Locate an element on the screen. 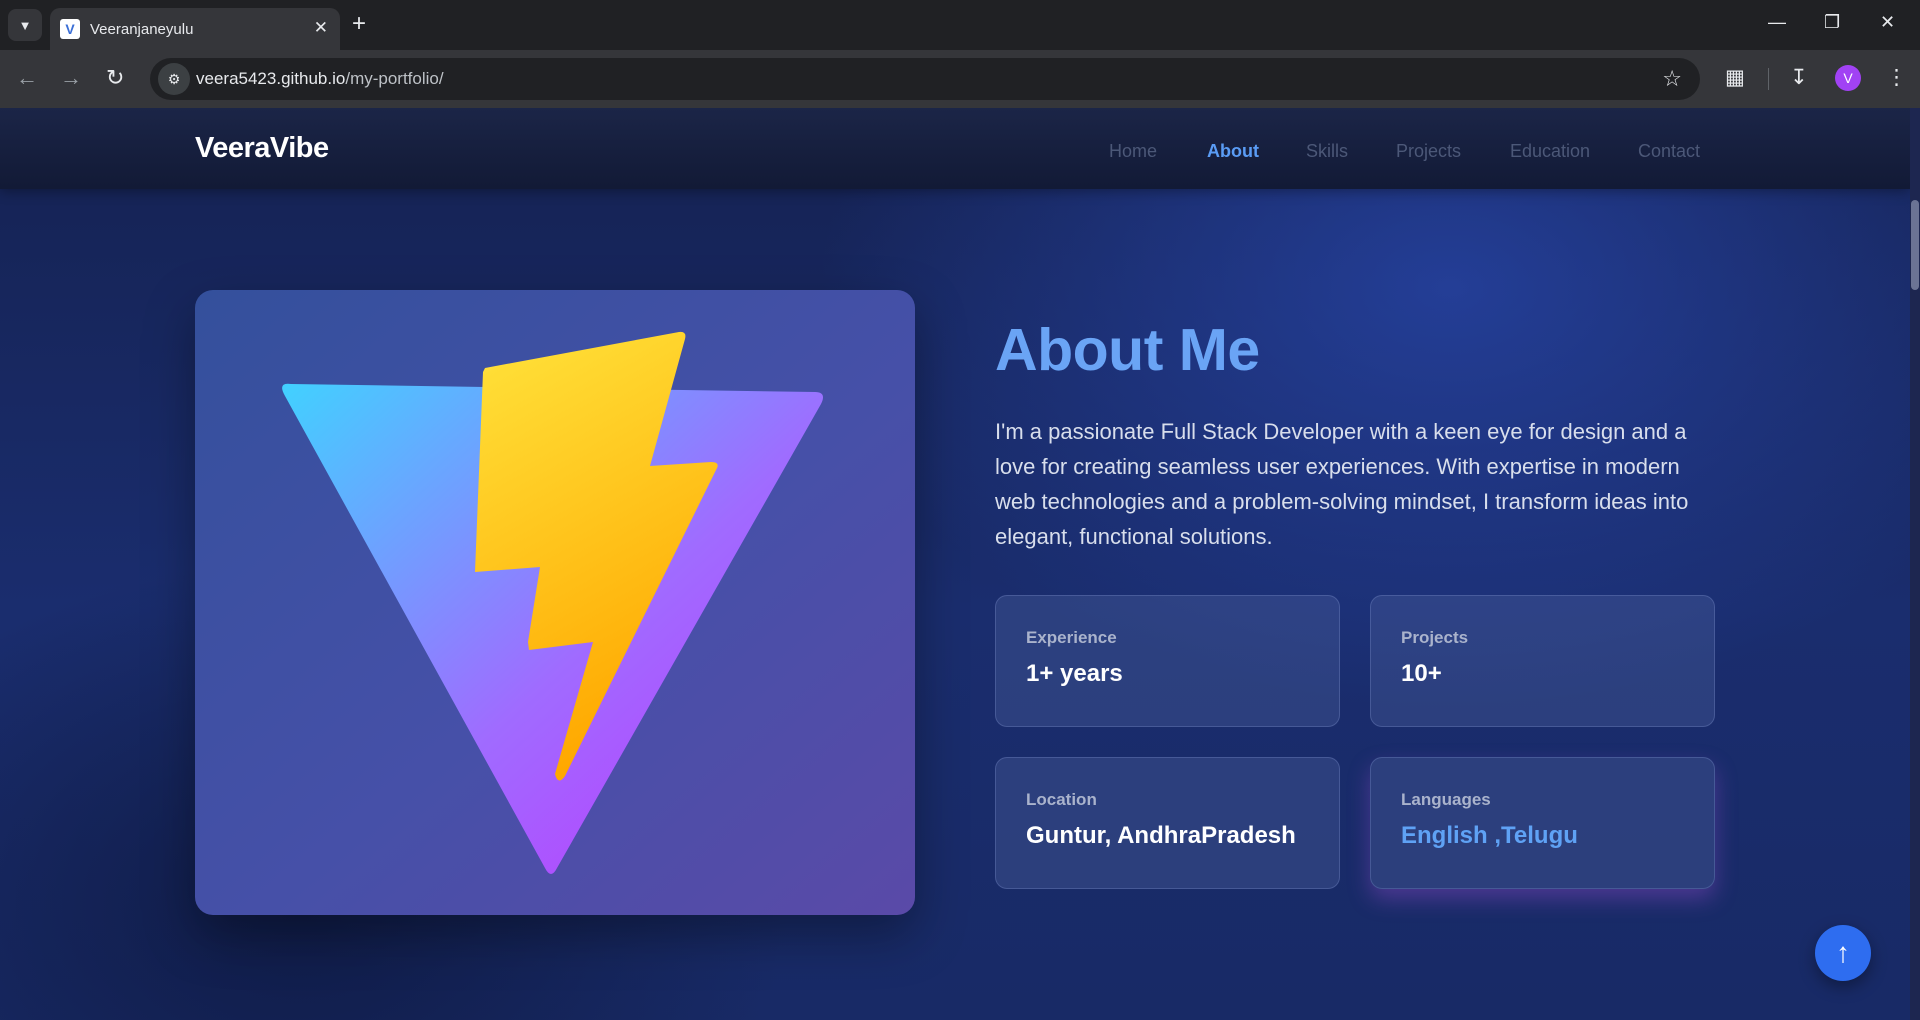  tab-search-button: ▼ is located at coordinates (25, 25).